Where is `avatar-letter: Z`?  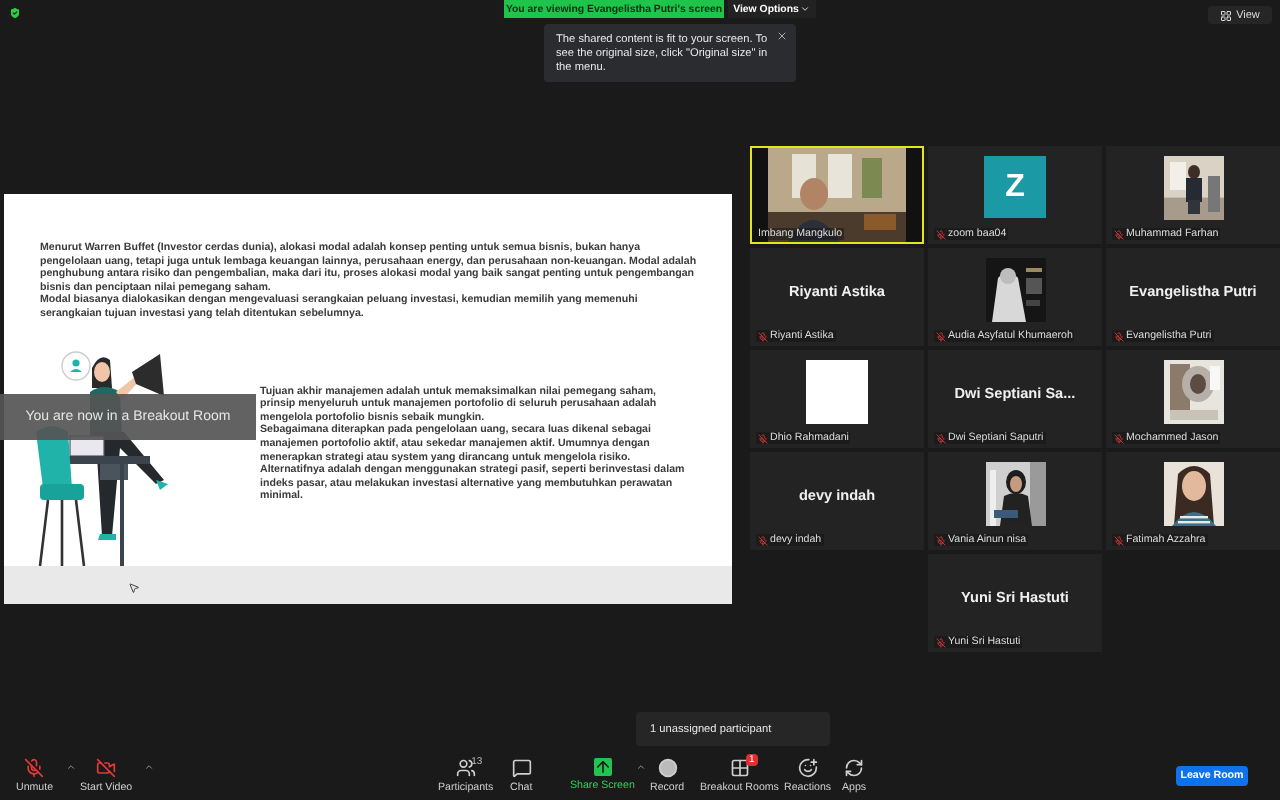
avatar-letter: Z is located at coordinates (1015, 187).